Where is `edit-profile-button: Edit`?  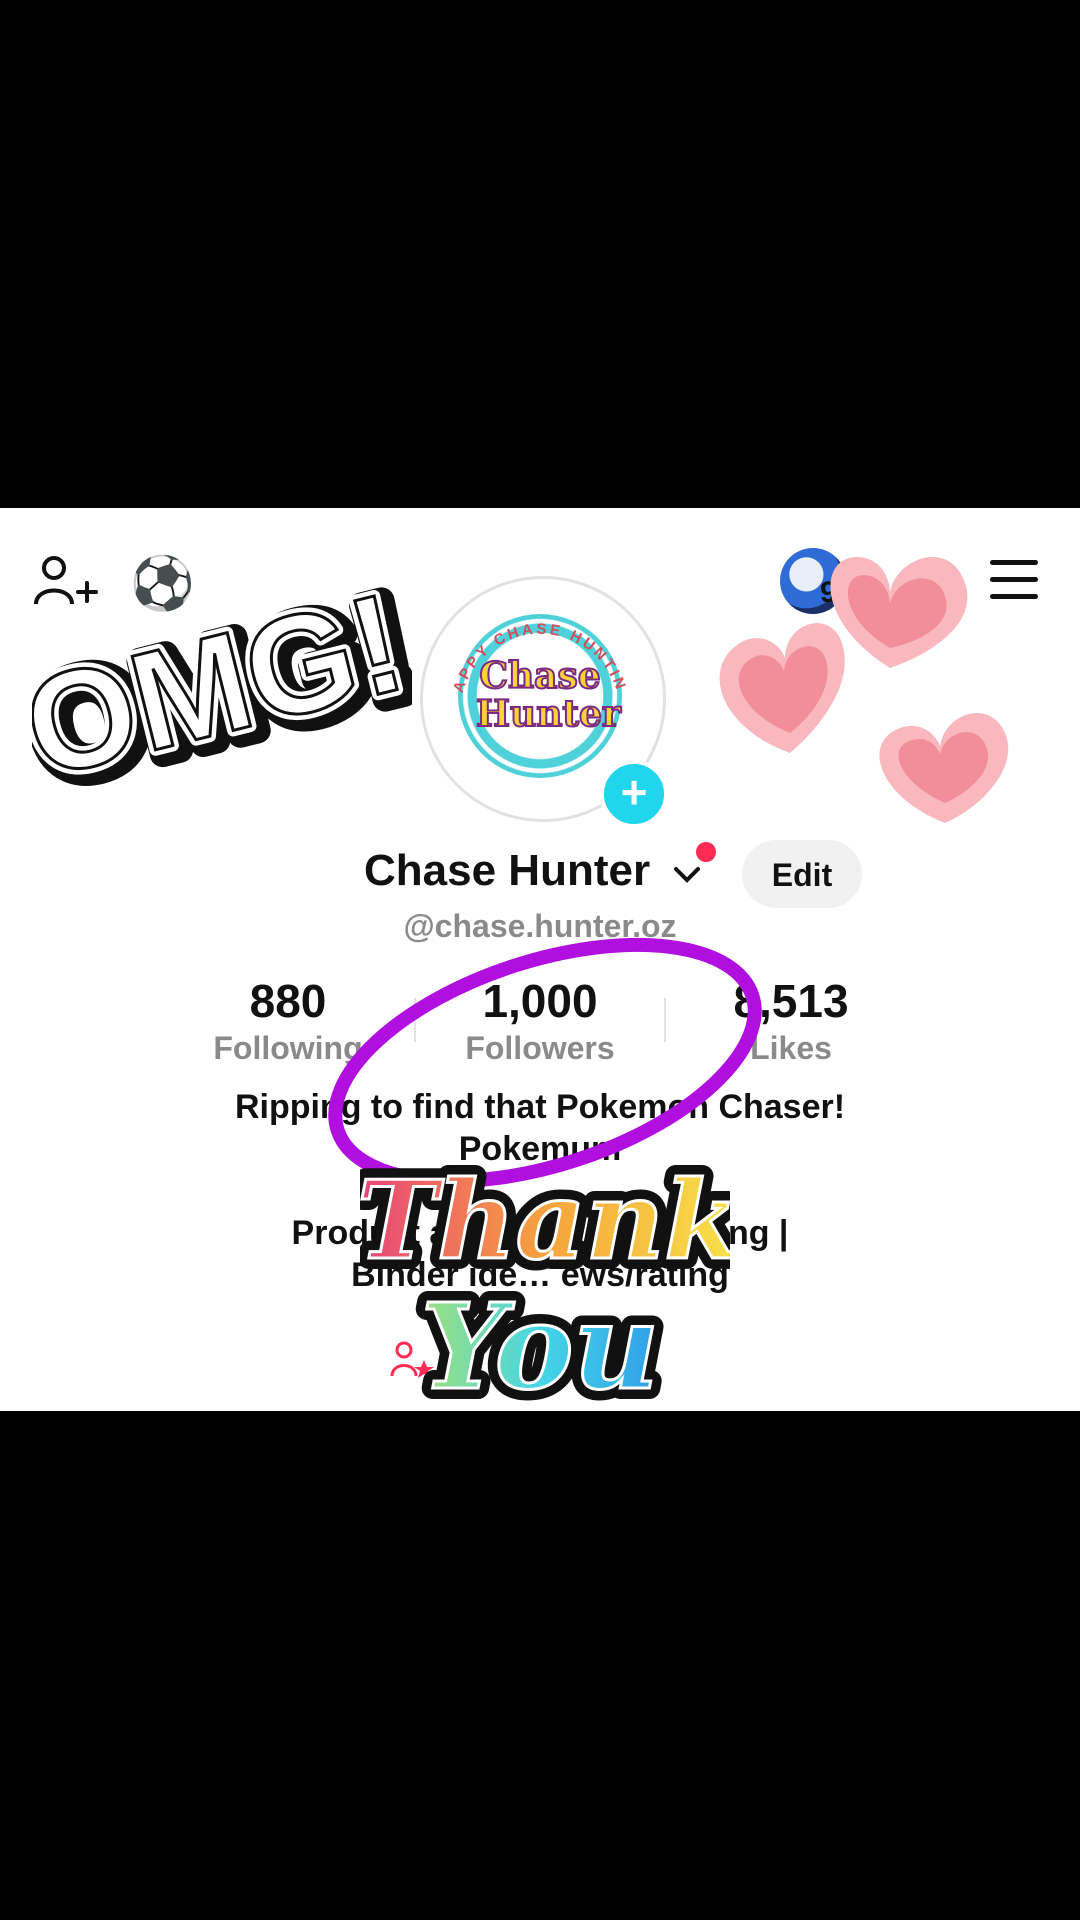 edit-profile-button: Edit is located at coordinates (802, 874).